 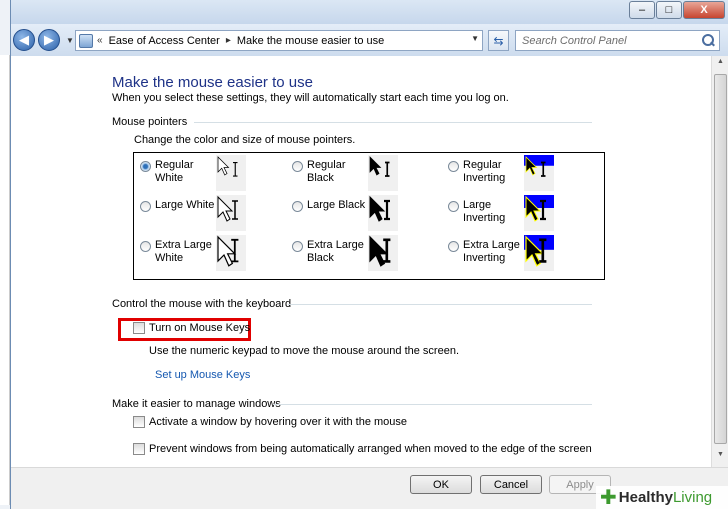 I want to click on pointer-preview-inverting-extra-large, so click(x=539, y=253).